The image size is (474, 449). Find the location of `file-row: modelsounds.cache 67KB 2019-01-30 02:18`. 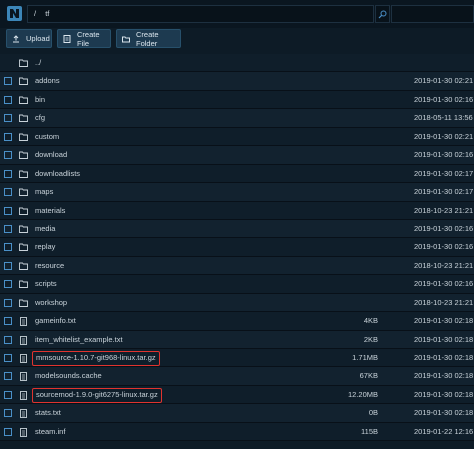

file-row: modelsounds.cache 67KB 2019-01-30 02:18 is located at coordinates (237, 376).